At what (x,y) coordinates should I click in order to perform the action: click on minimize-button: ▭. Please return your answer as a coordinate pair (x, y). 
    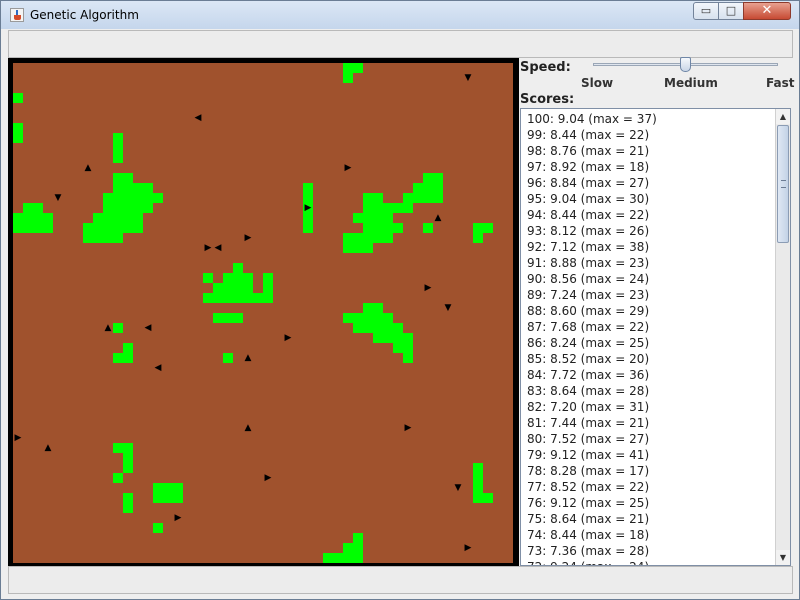
    Looking at the image, I should click on (706, 11).